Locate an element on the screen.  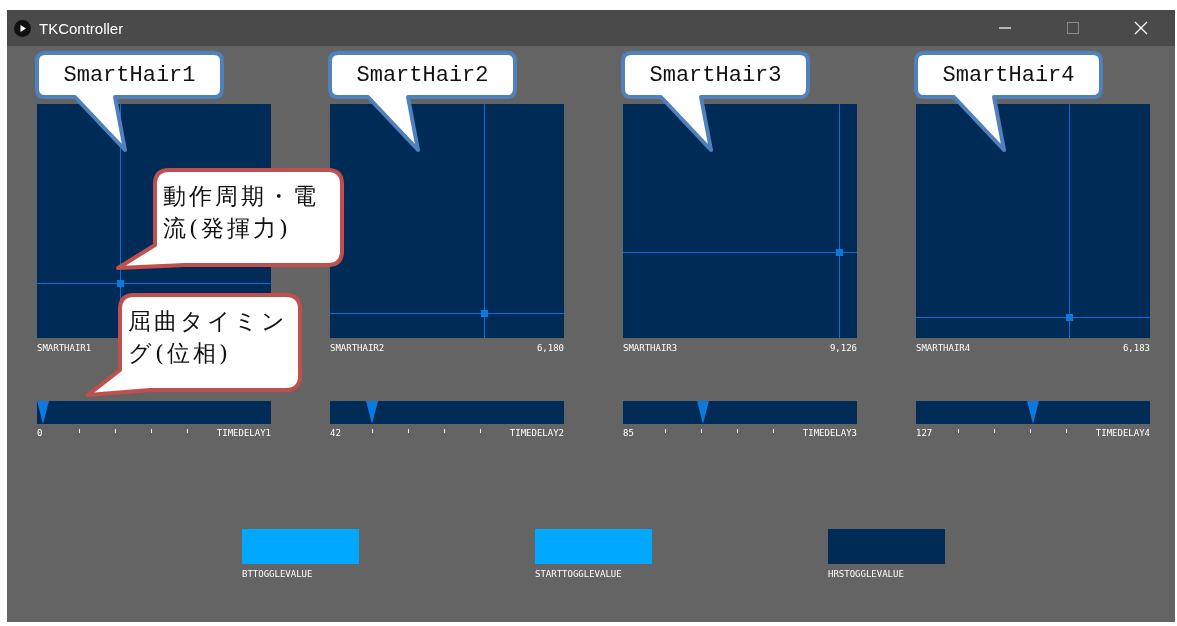
minimize-icon is located at coordinates (1005, 28).